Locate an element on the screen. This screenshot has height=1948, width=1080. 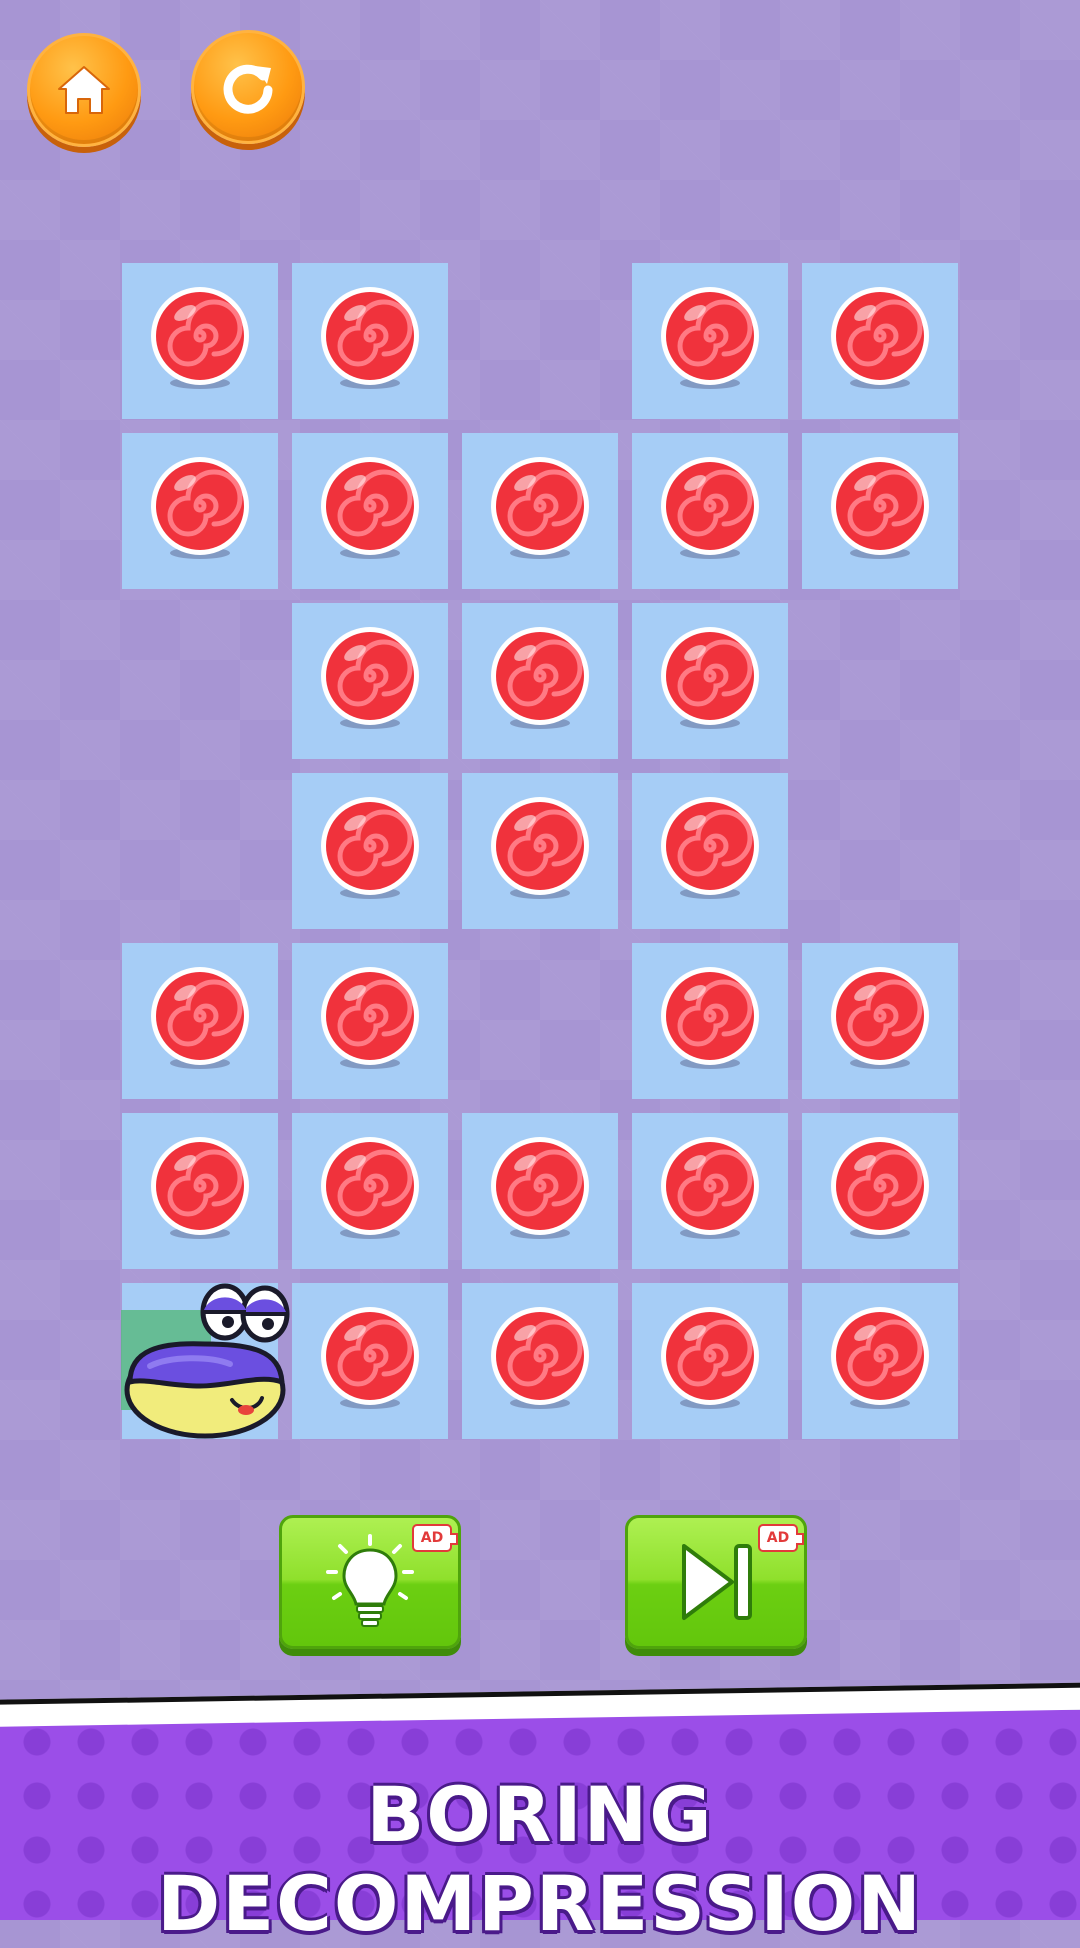
banner-title: BORING DECOMPRESSION is located at coordinates (540, 1859).